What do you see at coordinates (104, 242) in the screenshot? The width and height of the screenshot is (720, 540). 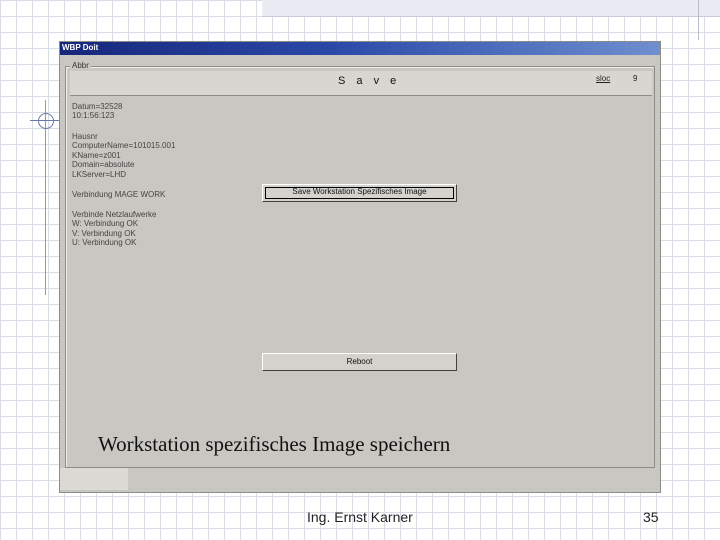 I see `info-line-drive-u: U: Verbindung OK` at bounding box center [104, 242].